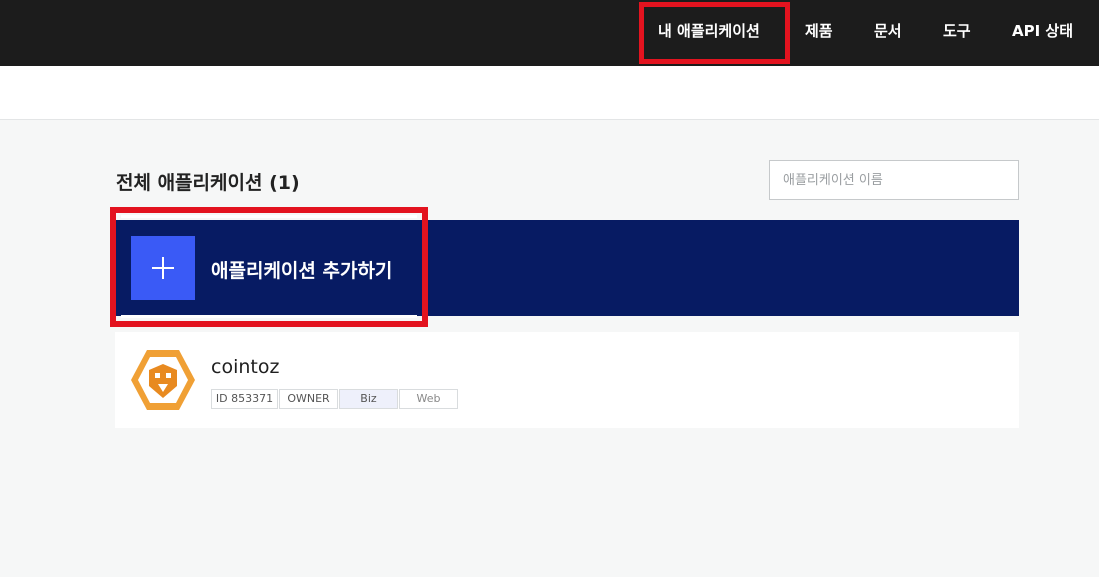  What do you see at coordinates (549, 93) in the screenshot?
I see `sub-header-bar` at bounding box center [549, 93].